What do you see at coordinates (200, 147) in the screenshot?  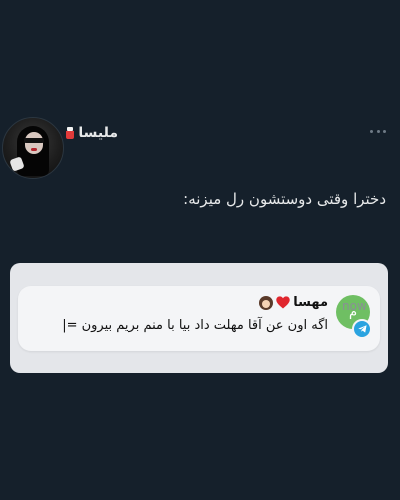 I see `post-header: ملیسا` at bounding box center [200, 147].